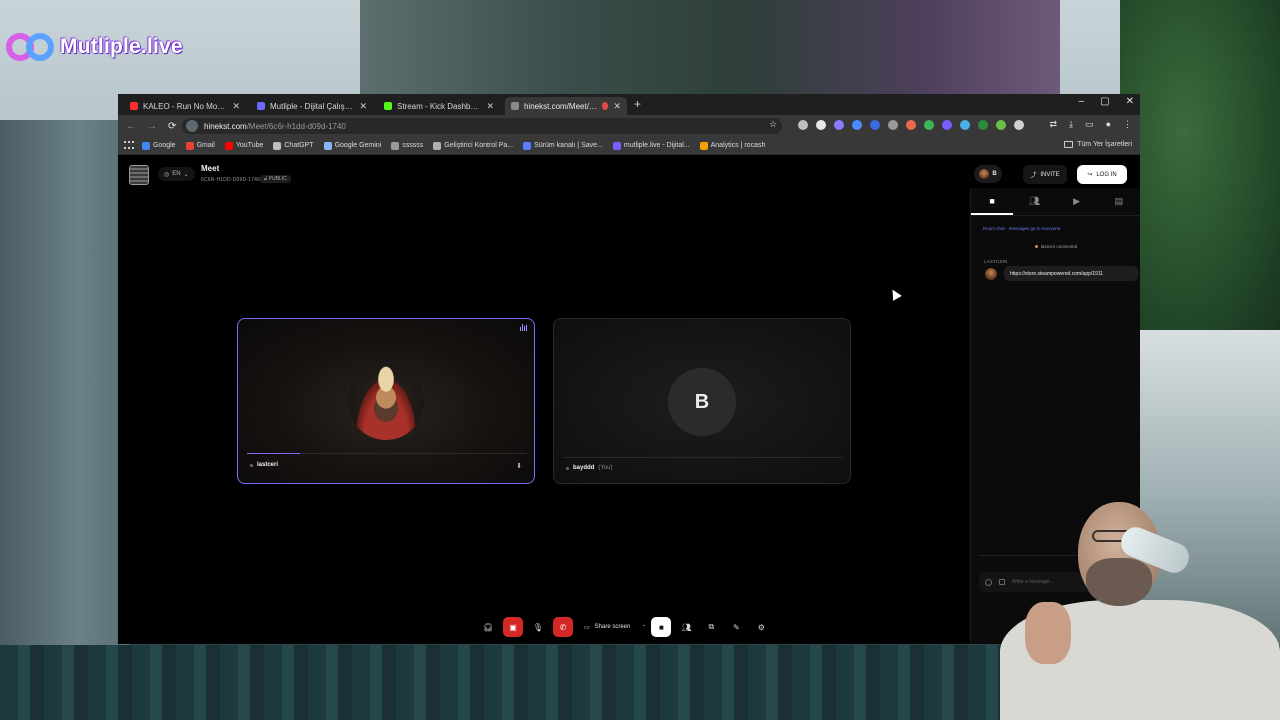 The height and width of the screenshot is (720, 1280). I want to click on tab-participants: 👥︎, so click(1034, 201).